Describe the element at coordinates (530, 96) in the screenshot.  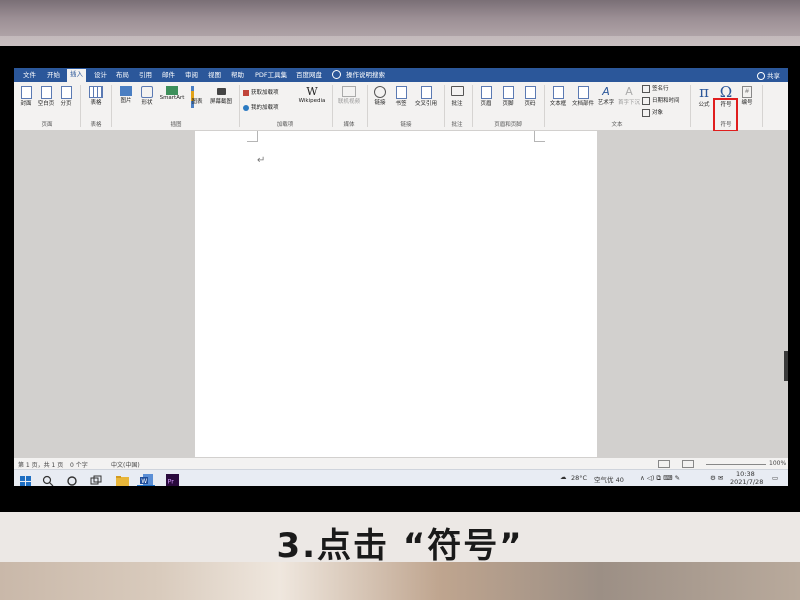
I see `page-number-button: 页码` at that location.